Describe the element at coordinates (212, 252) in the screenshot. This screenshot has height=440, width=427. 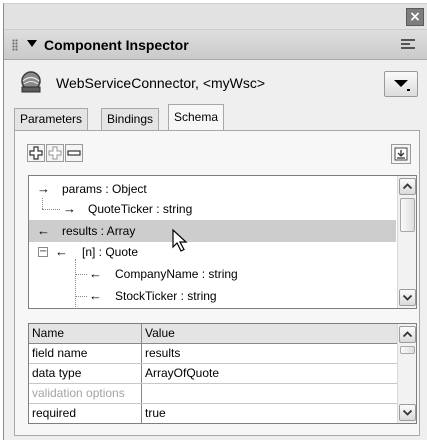
I see `tree-item: ← [n] : Quote` at that location.